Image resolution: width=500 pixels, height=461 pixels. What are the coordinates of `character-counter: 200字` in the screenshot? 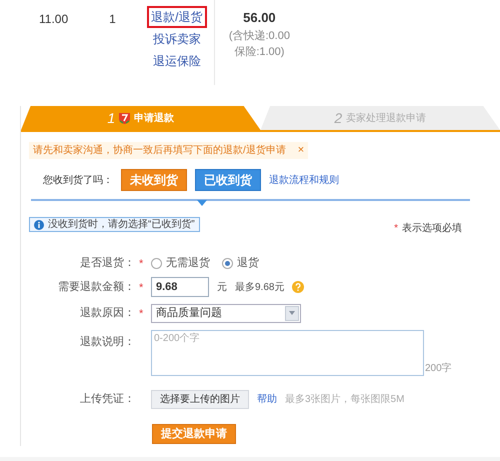 It's located at (438, 369).